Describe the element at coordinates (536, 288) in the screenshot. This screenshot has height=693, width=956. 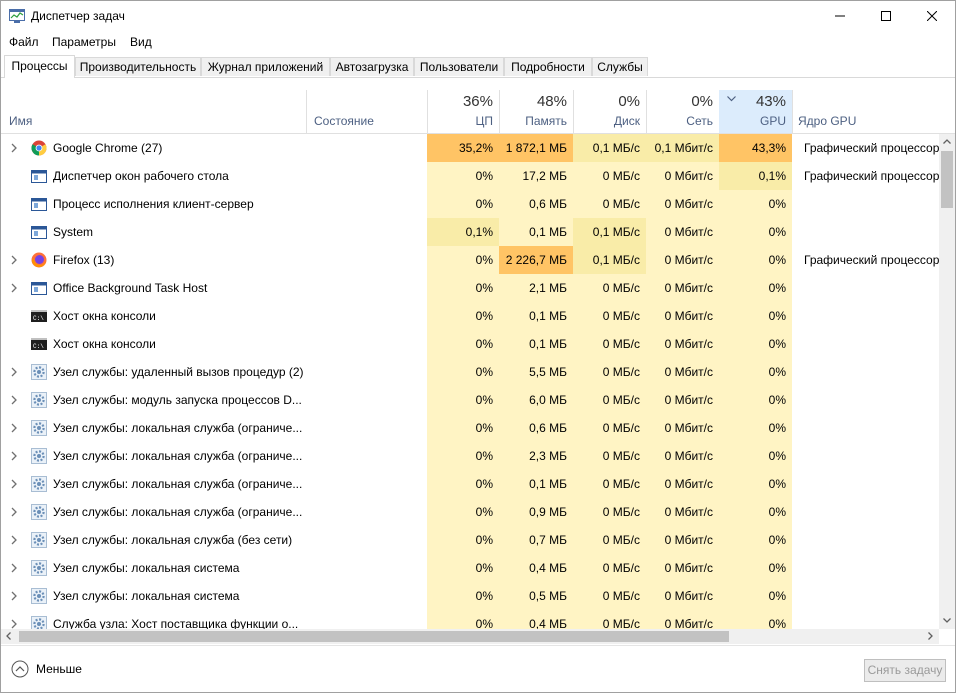
I see `process-mem: 2,1 МБ` at that location.